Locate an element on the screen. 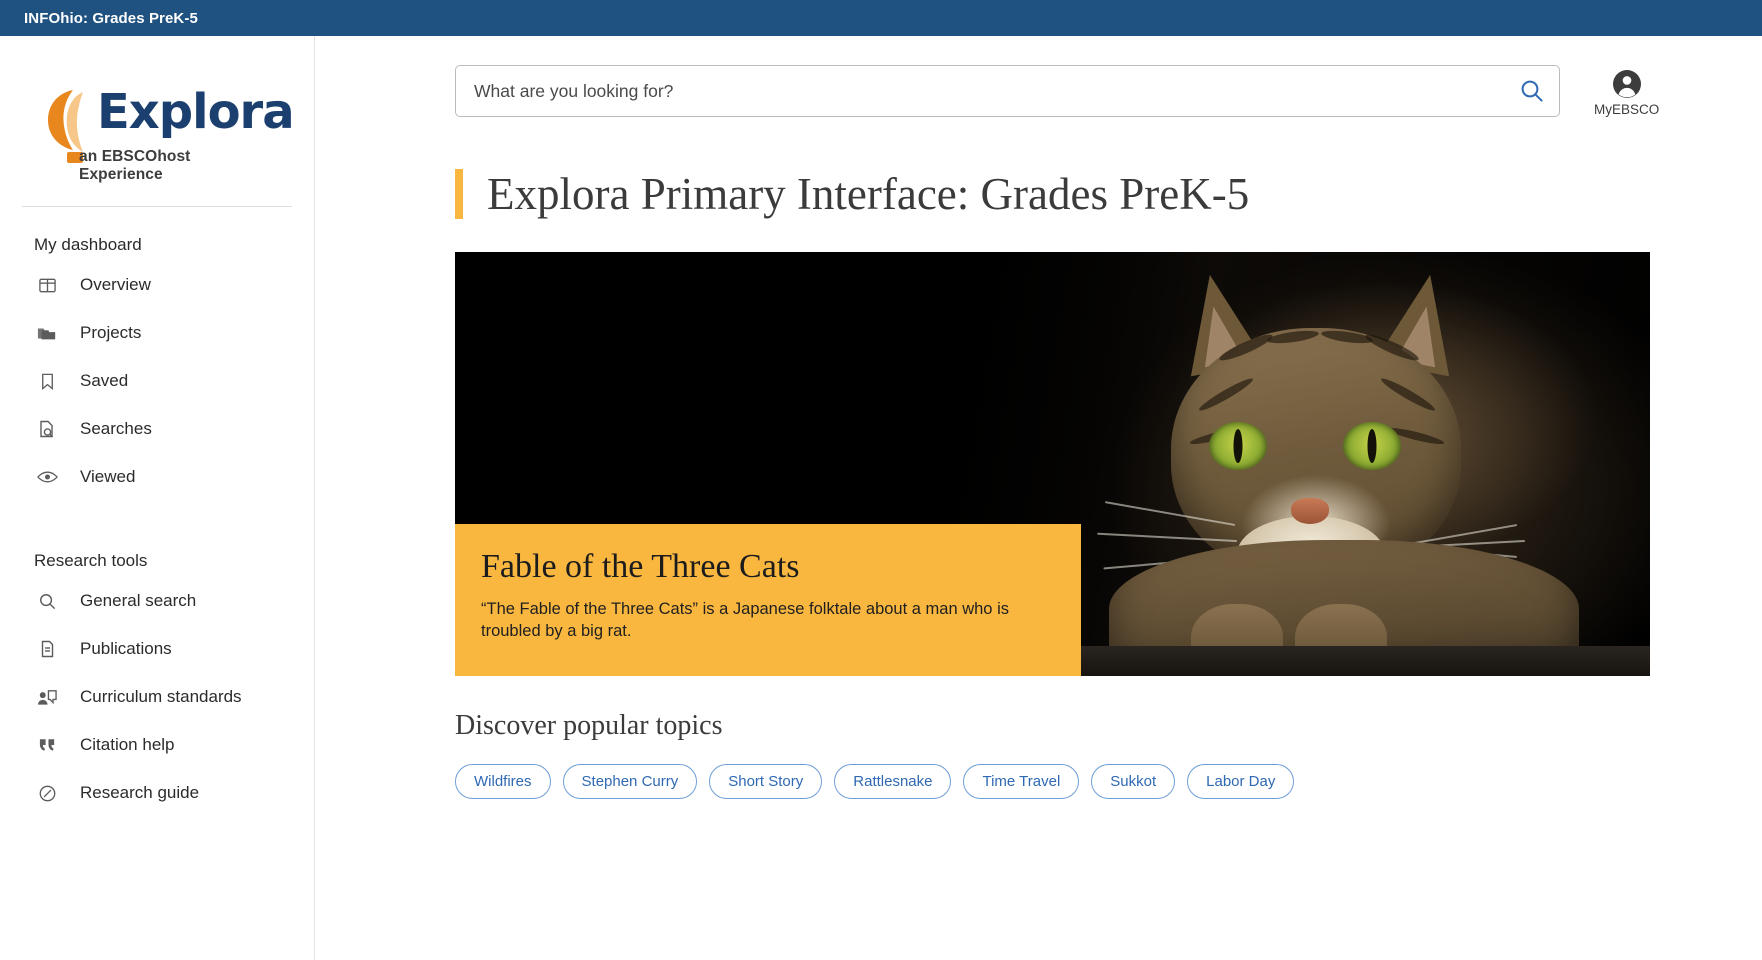  quotation-marks-icon is located at coordinates (47, 745).